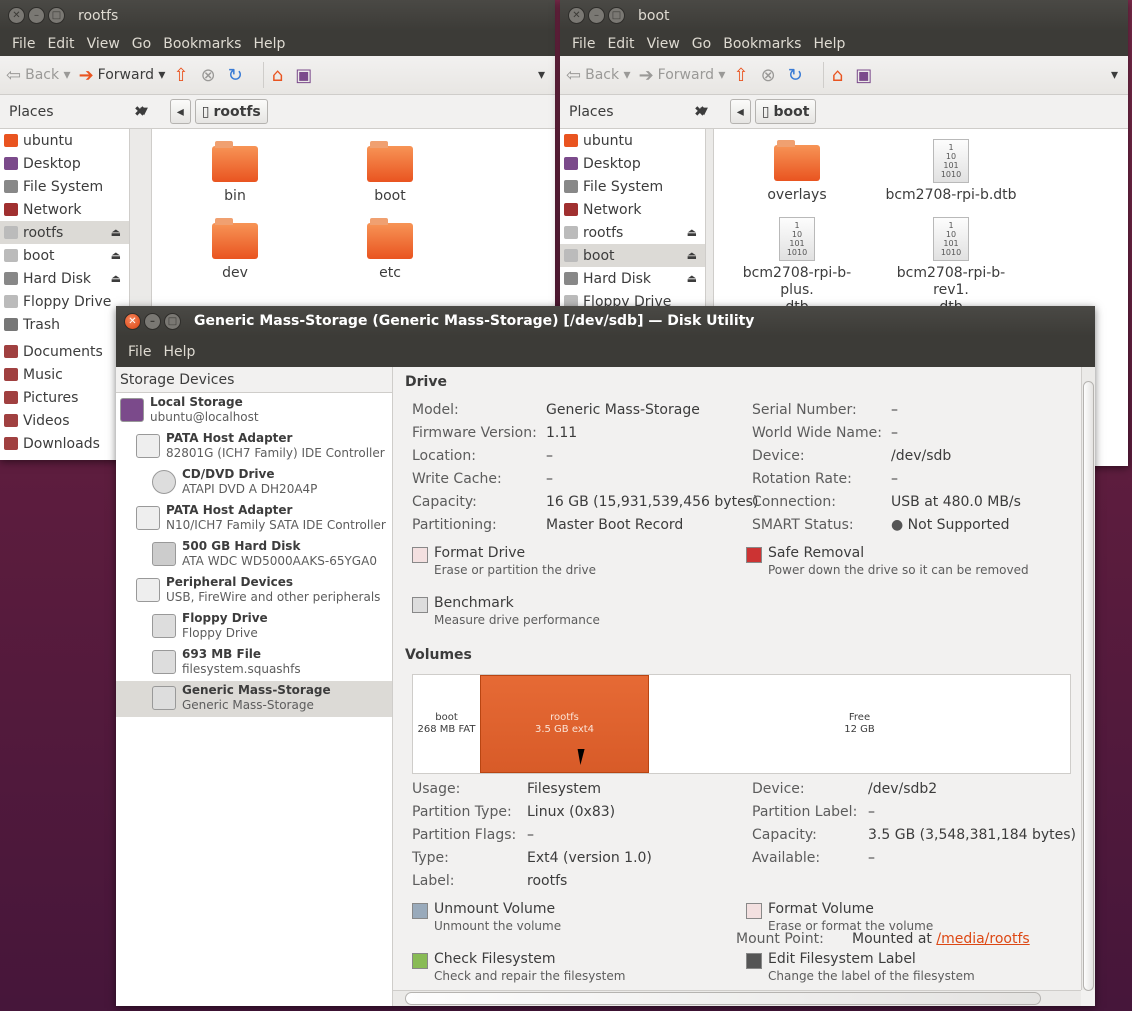 This screenshot has height=1011, width=1132. Describe the element at coordinates (64, 397) in the screenshot. I see `sidebar-item: Pictures` at that location.